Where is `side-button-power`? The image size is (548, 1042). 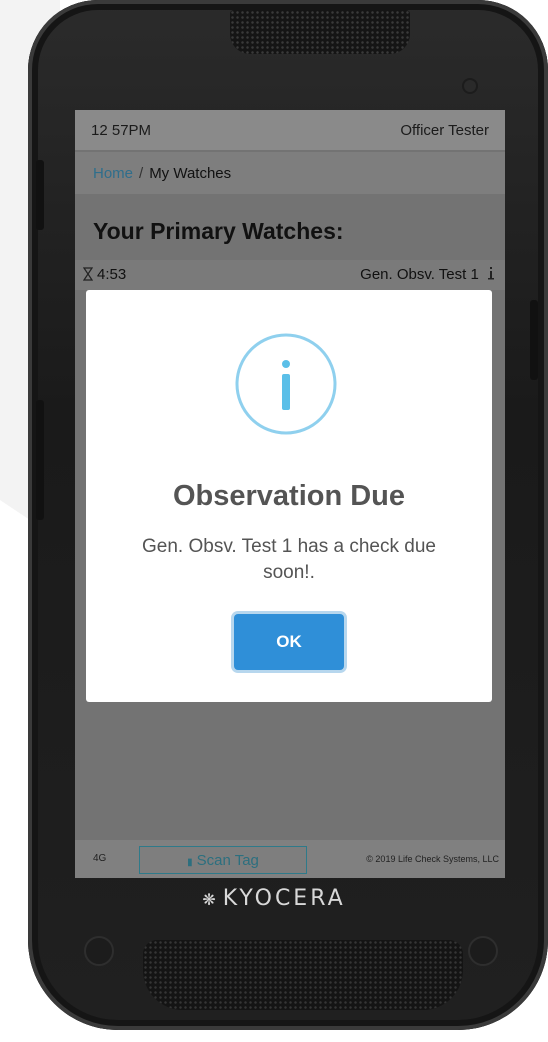
side-button-power is located at coordinates (534, 340).